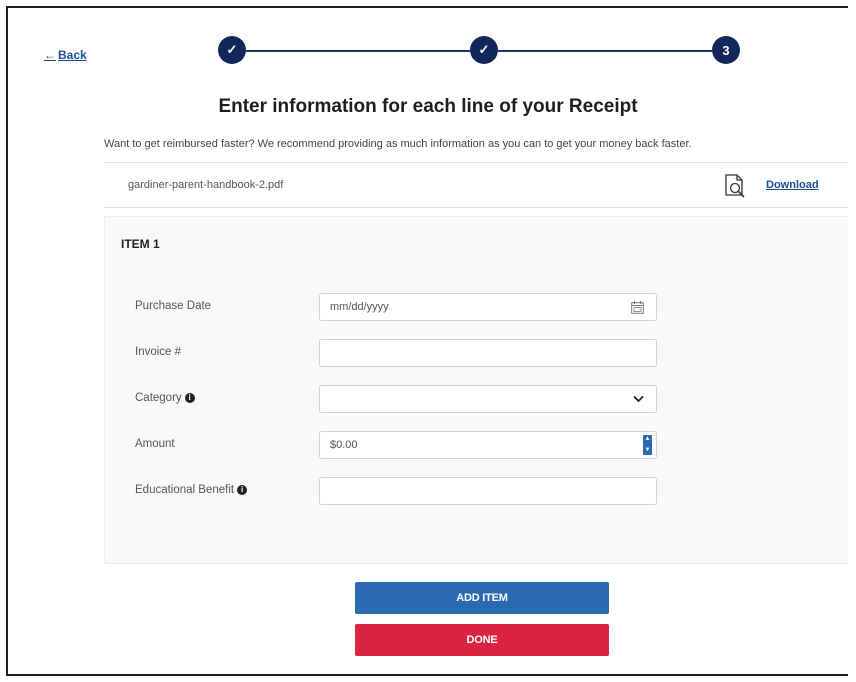  What do you see at coordinates (232, 50) in the screenshot?
I see `step-1-complete-icon: ✓` at bounding box center [232, 50].